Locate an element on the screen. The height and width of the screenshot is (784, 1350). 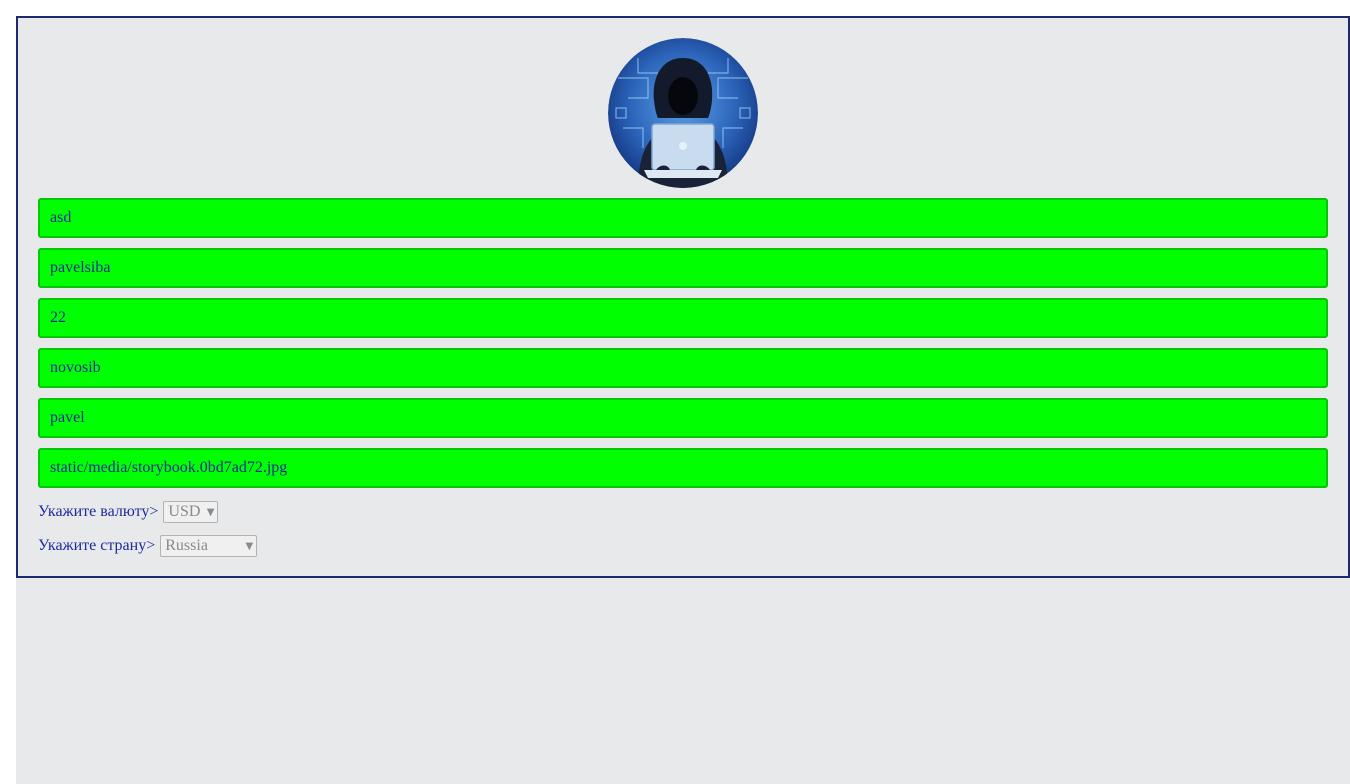
currency-select: USD ▼ is located at coordinates (191, 512).